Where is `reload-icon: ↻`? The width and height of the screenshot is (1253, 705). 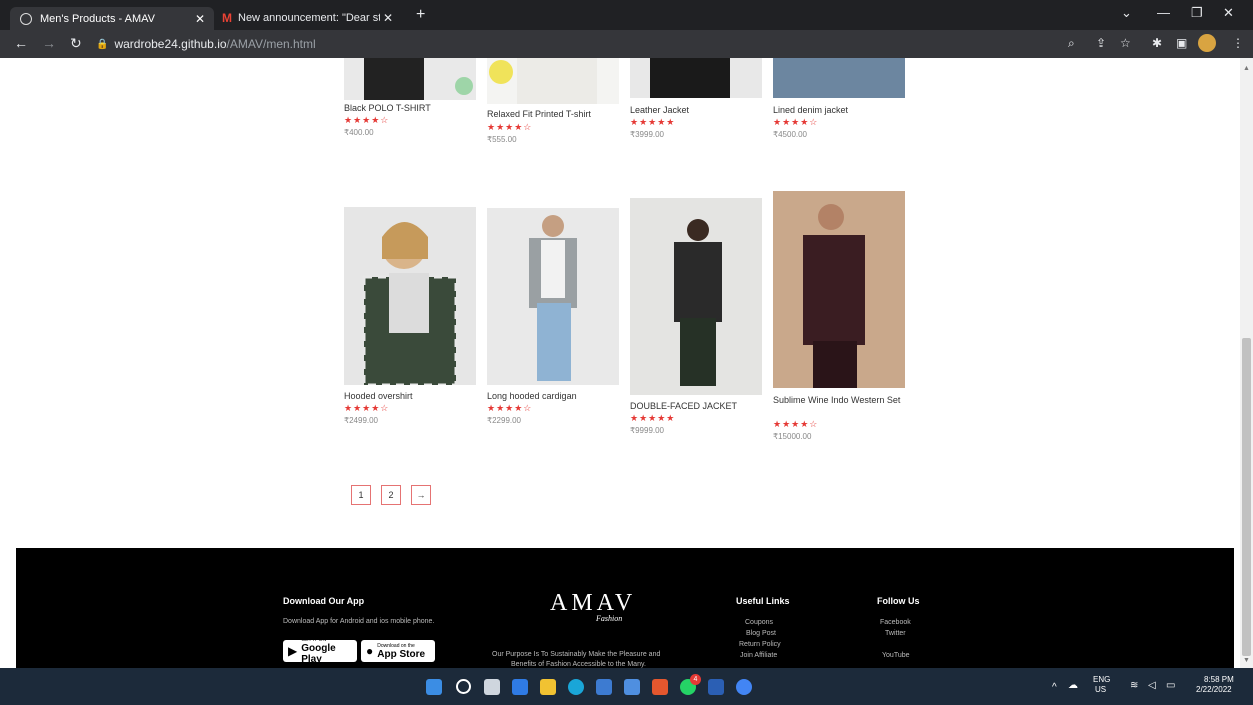
reload-icon: ↻ is located at coordinates (76, 43).